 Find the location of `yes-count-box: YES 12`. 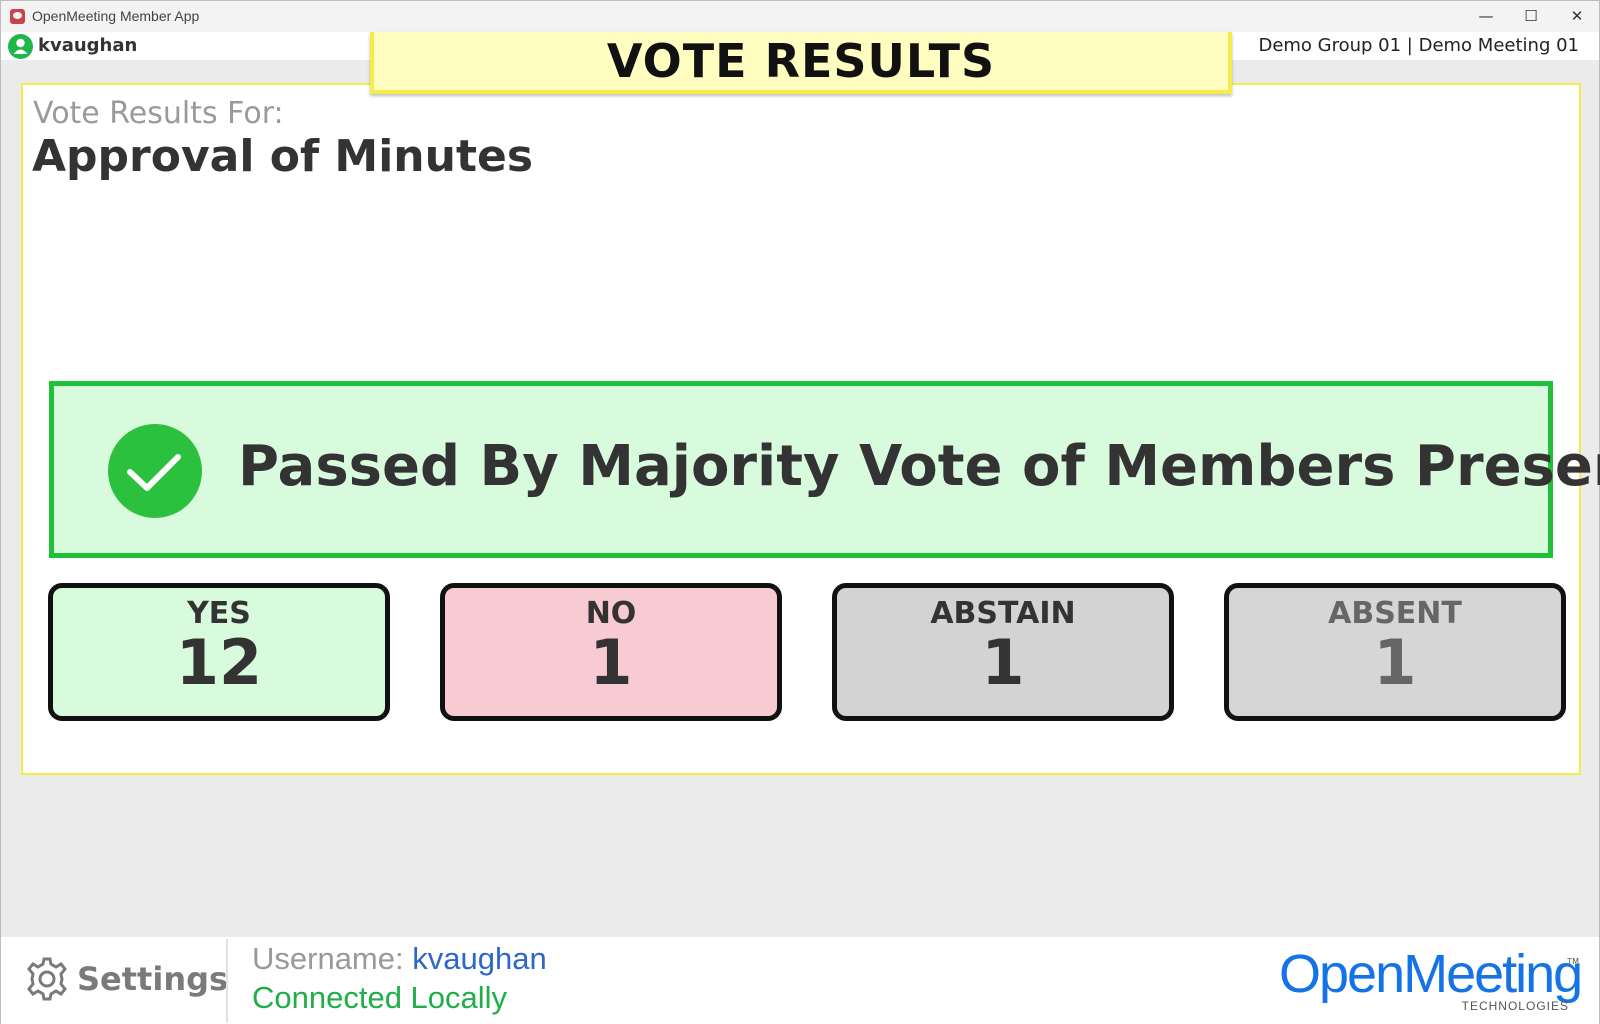

yes-count-box: YES 12 is located at coordinates (219, 652).